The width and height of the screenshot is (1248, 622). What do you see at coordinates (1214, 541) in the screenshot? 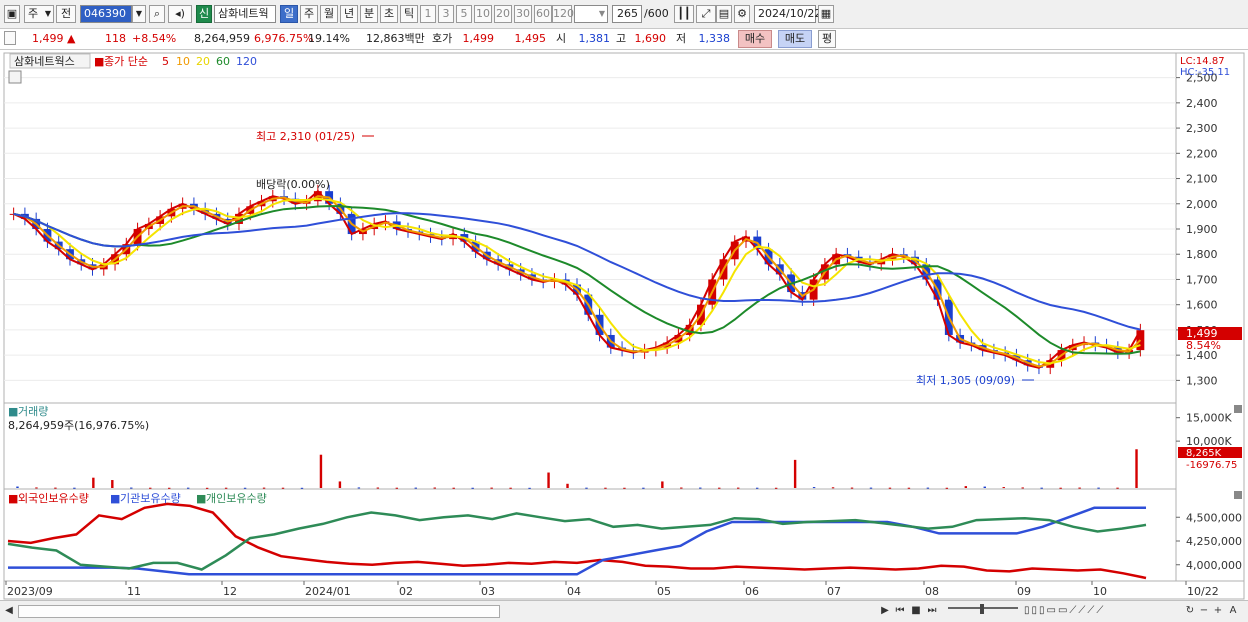
I see `holding-y-tick-label: 4,250,000` at bounding box center [1214, 541].